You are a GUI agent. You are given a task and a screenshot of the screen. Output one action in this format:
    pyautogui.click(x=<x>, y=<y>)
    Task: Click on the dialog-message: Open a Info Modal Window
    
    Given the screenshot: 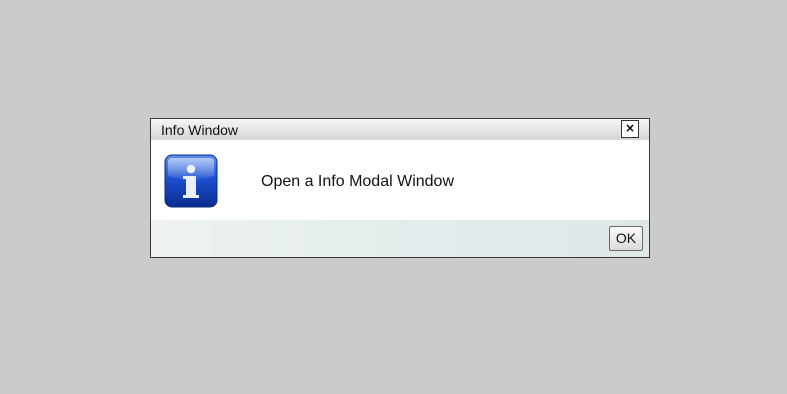 What is the action you would take?
    pyautogui.click(x=357, y=181)
    